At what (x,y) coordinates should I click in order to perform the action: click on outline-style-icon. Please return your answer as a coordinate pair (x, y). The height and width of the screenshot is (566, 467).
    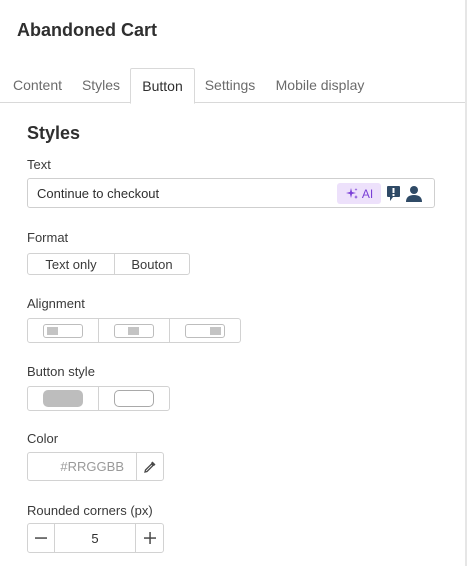
    Looking at the image, I should click on (133, 398).